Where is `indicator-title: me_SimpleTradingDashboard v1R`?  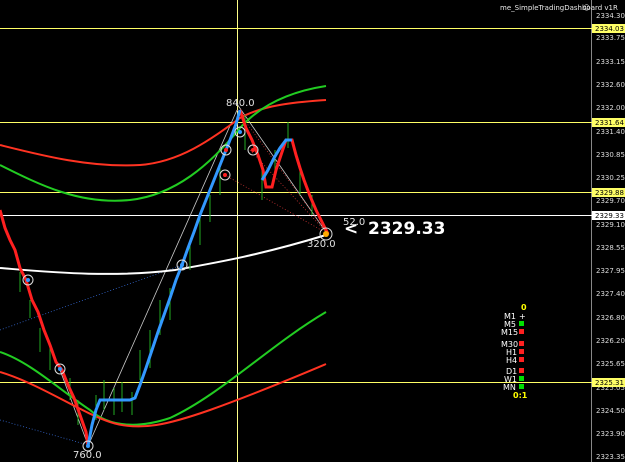
indicator-title: me_SimpleTradingDashboard v1R is located at coordinates (559, 8).